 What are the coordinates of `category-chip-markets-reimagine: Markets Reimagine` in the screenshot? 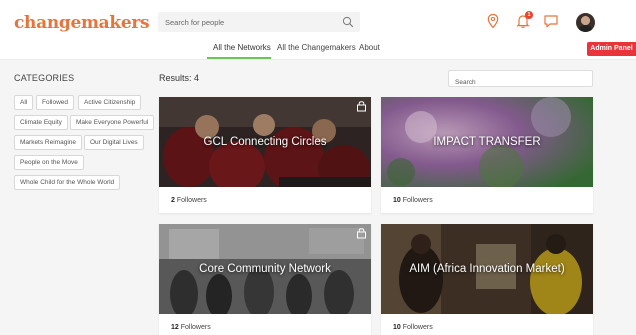 It's located at (48, 142).